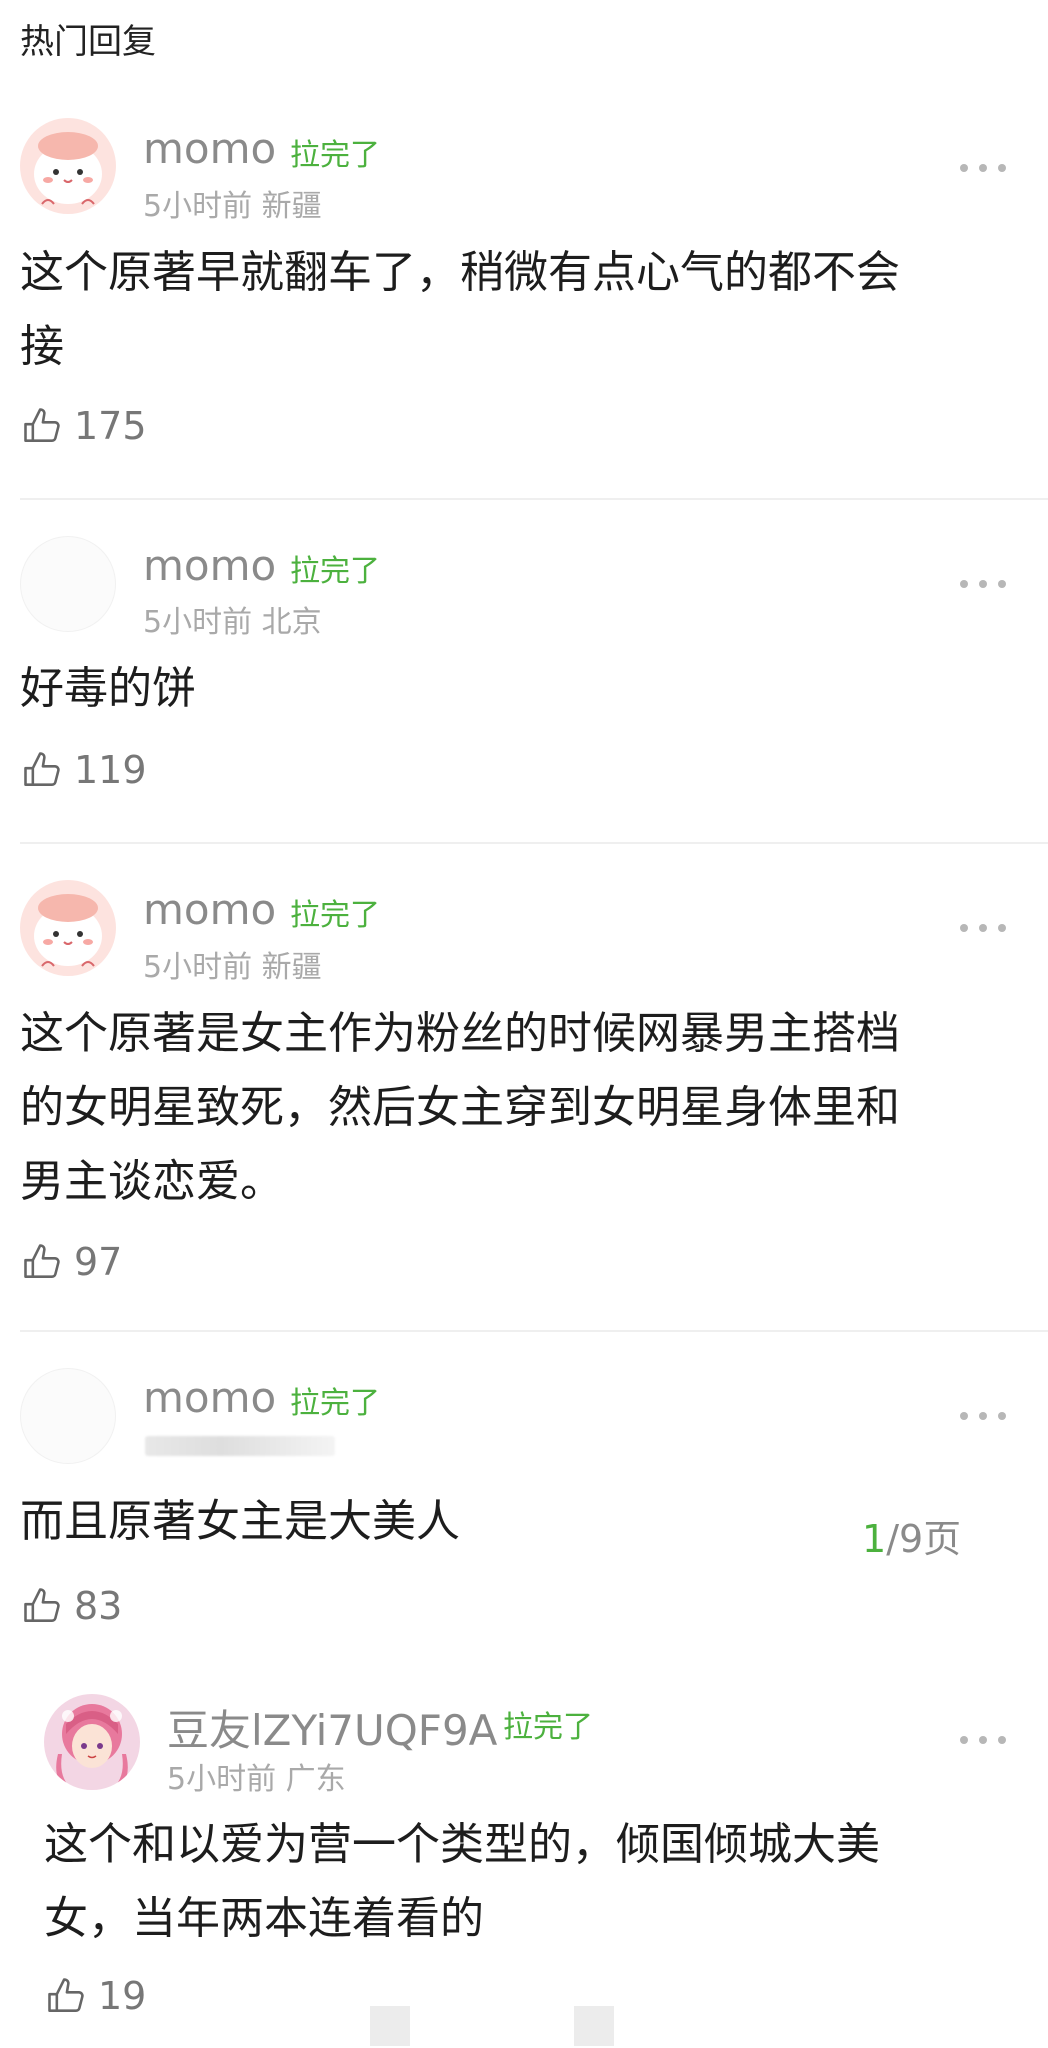 The width and height of the screenshot is (1048, 2048). Describe the element at coordinates (460, 309) in the screenshot. I see `comment-text: 这个原著早就翻车了，稍微有点心气的都不会 接` at that location.